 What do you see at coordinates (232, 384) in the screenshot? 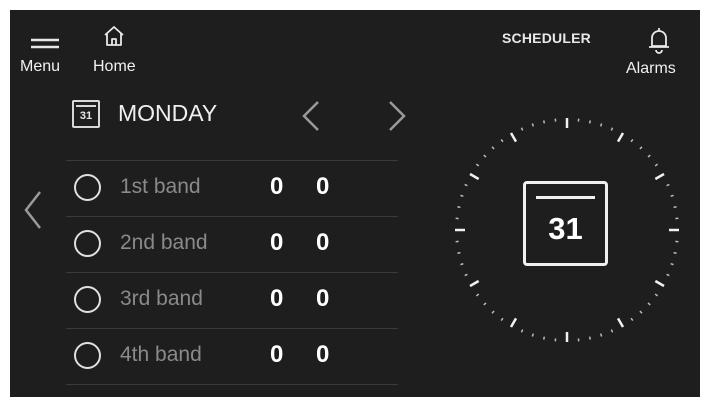
I see `divider` at bounding box center [232, 384].